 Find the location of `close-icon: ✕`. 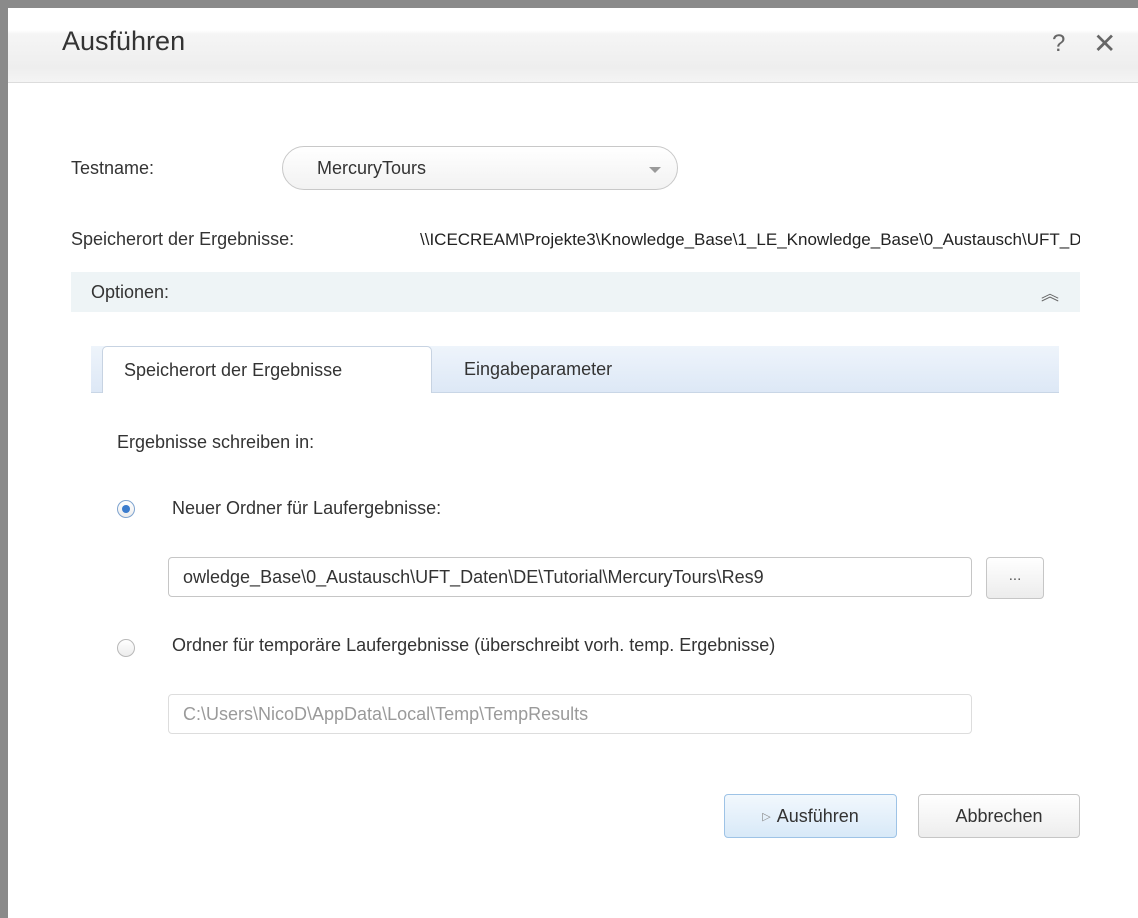

close-icon: ✕ is located at coordinates (1104, 43).